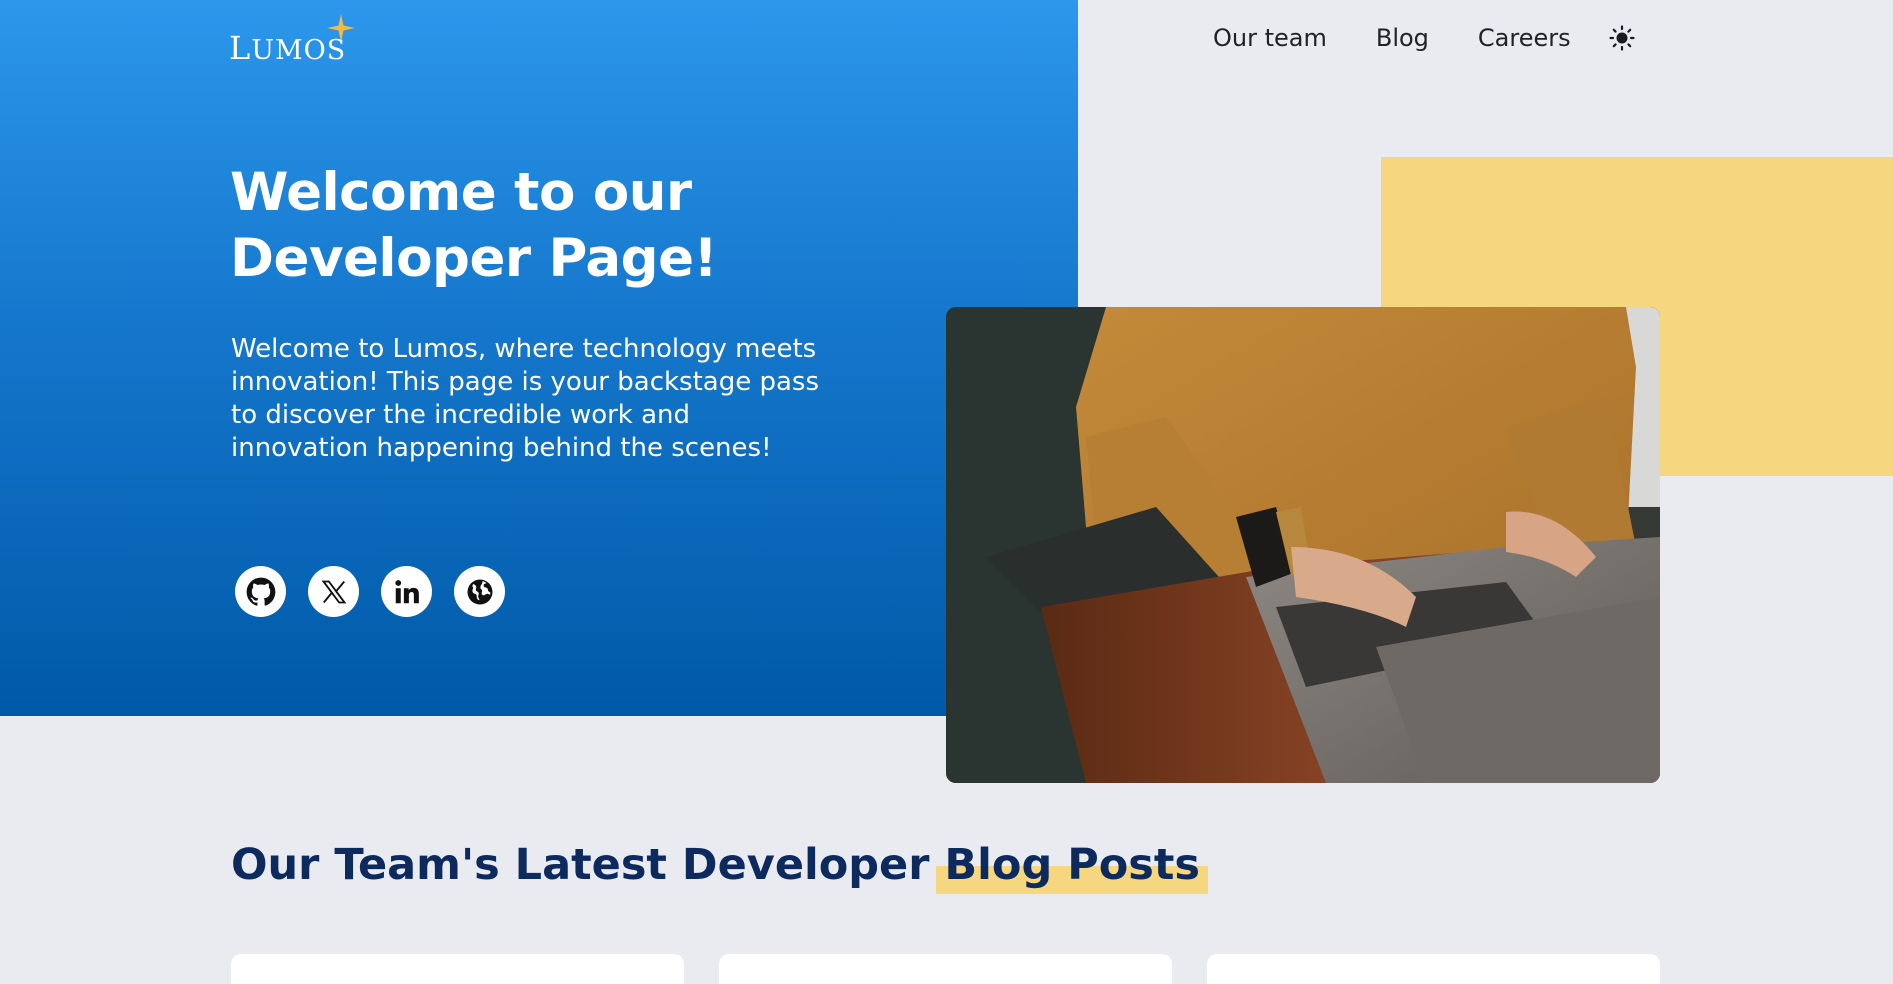 This screenshot has height=984, width=1893. Describe the element at coordinates (1072, 867) in the screenshot. I see `section-title-highlight: Blog Posts` at that location.